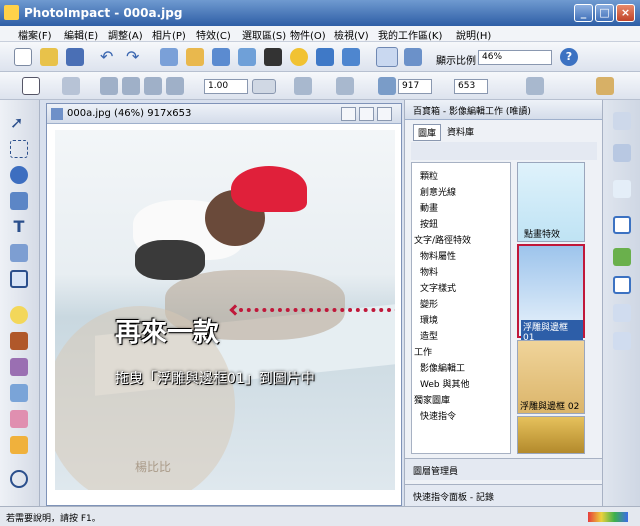 The width and height of the screenshot is (640, 526). What do you see at coordinates (303, 86) in the screenshot?
I see `transform-icon` at bounding box center [303, 86].